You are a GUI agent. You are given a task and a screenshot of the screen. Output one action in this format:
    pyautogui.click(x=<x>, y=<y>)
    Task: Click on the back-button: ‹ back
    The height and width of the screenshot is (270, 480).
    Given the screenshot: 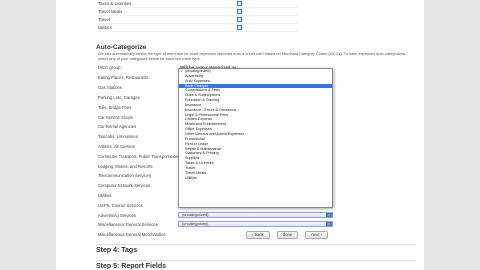 What is the action you would take?
    pyautogui.click(x=258, y=235)
    